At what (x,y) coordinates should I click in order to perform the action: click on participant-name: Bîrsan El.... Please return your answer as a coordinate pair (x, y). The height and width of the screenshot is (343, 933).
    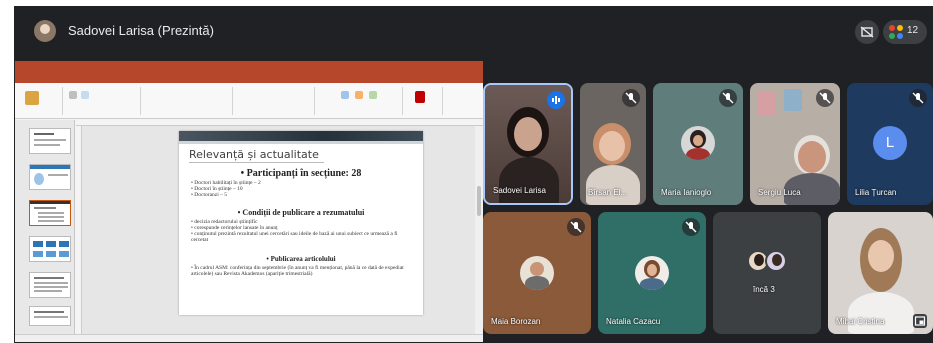
    Looking at the image, I should click on (608, 192).